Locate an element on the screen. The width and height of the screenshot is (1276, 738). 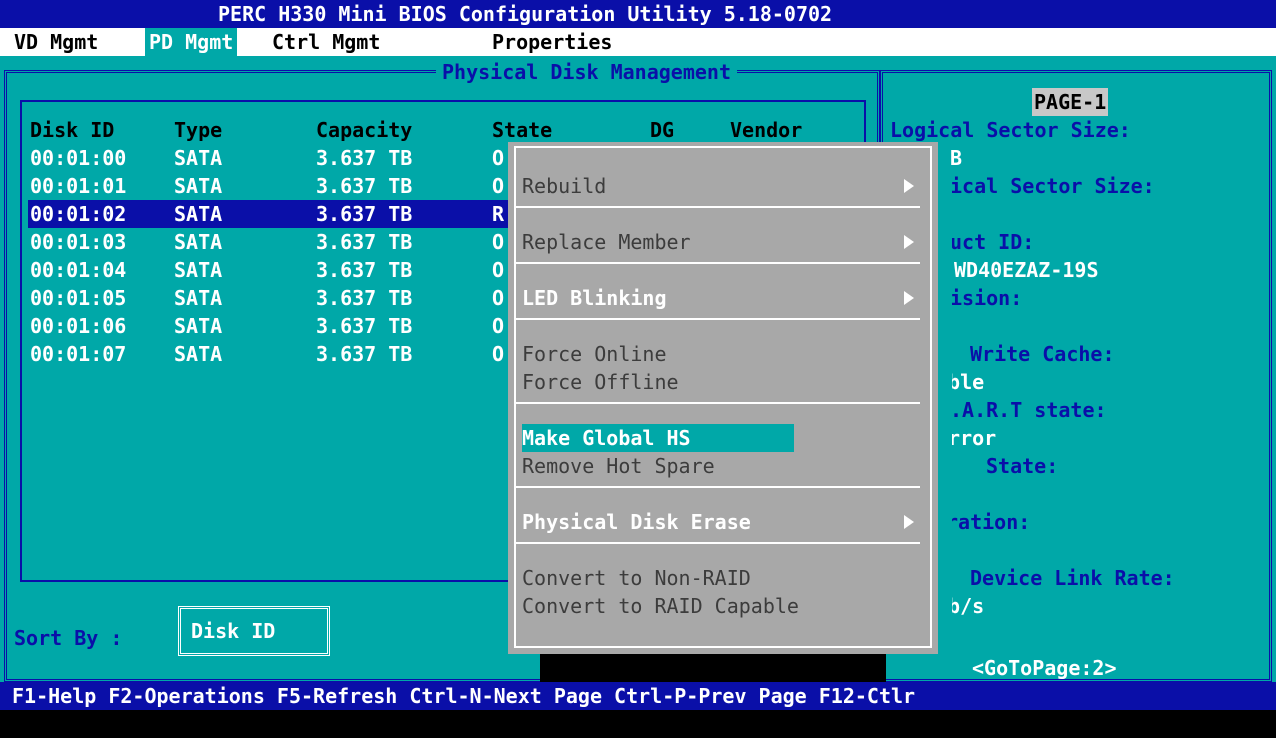
detail-line: ration: is located at coordinates (988, 522).